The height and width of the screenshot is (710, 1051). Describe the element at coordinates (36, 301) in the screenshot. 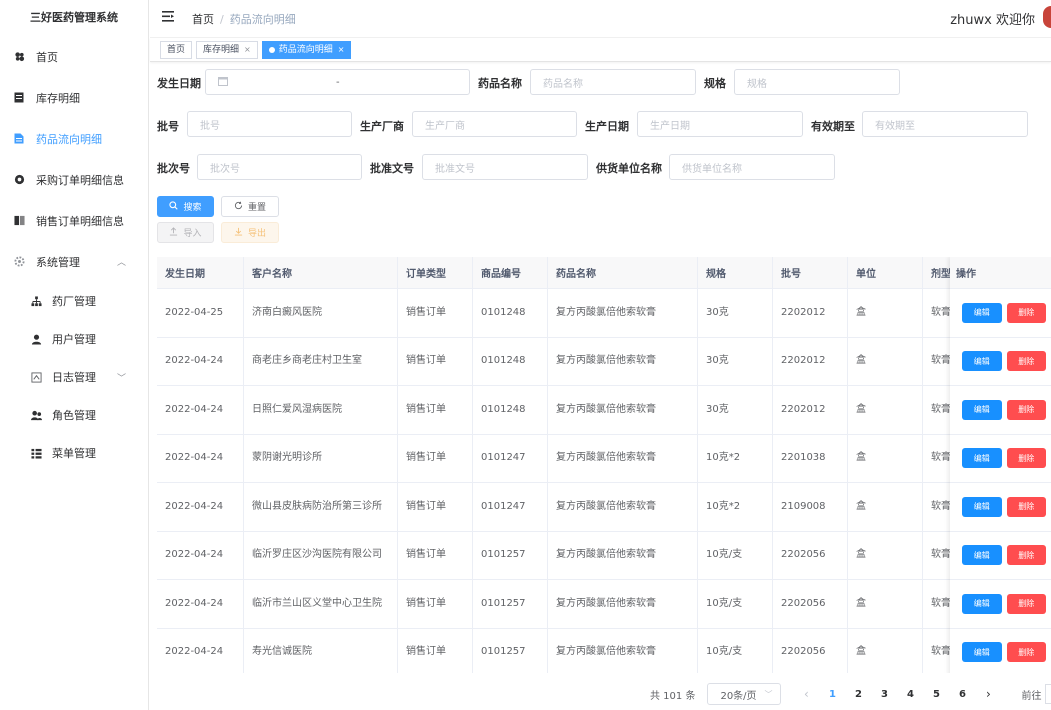

I see `org-tree-icon` at that location.